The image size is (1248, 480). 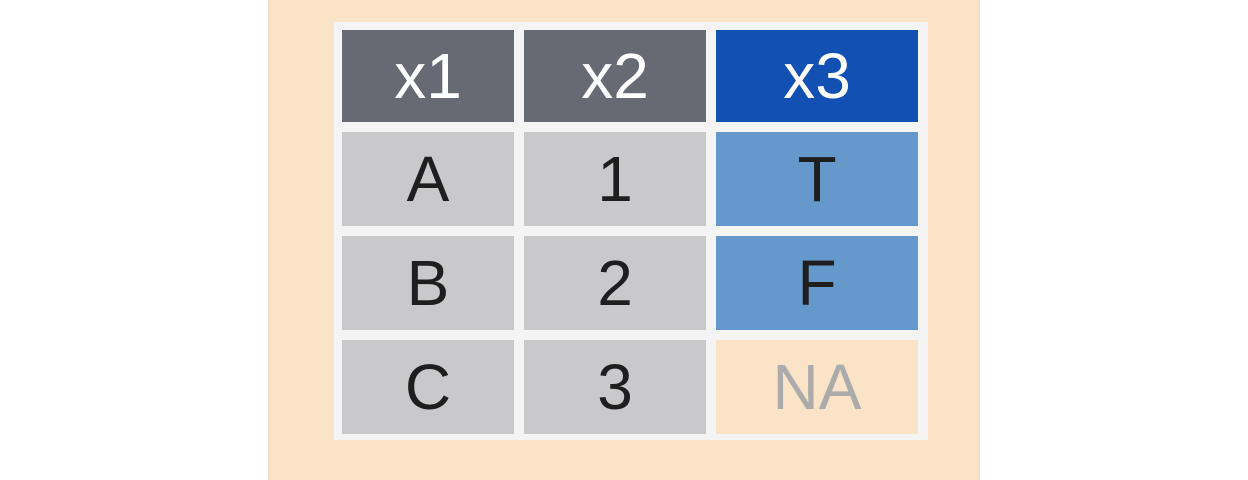 What do you see at coordinates (817, 387) in the screenshot?
I see `table-cell-x3-row3: NA` at bounding box center [817, 387].